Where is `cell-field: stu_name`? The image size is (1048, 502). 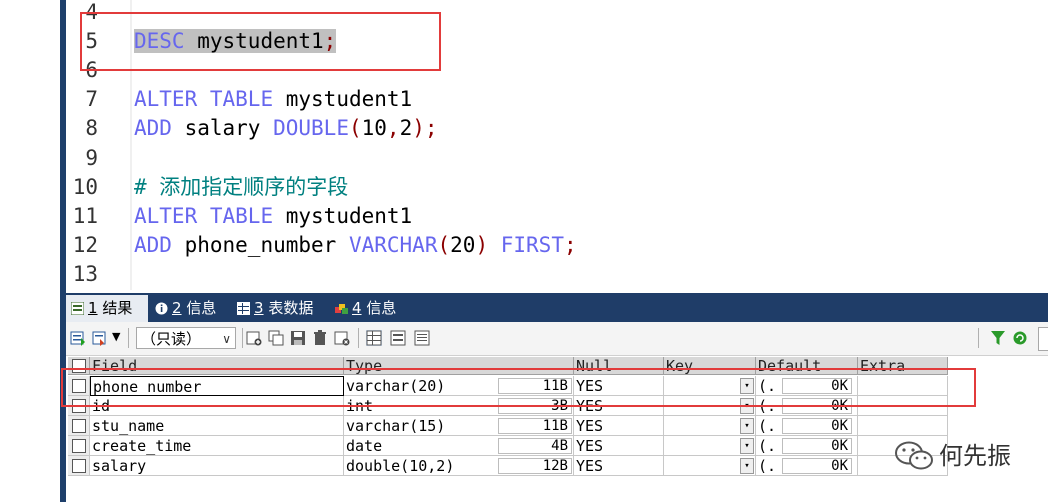 cell-field: stu_name is located at coordinates (217, 426).